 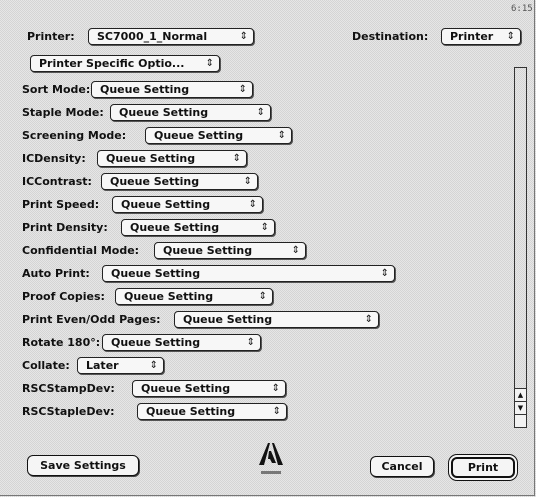 I want to click on printer-select: SC7000_1_Normal ⇕, so click(x=171, y=36).